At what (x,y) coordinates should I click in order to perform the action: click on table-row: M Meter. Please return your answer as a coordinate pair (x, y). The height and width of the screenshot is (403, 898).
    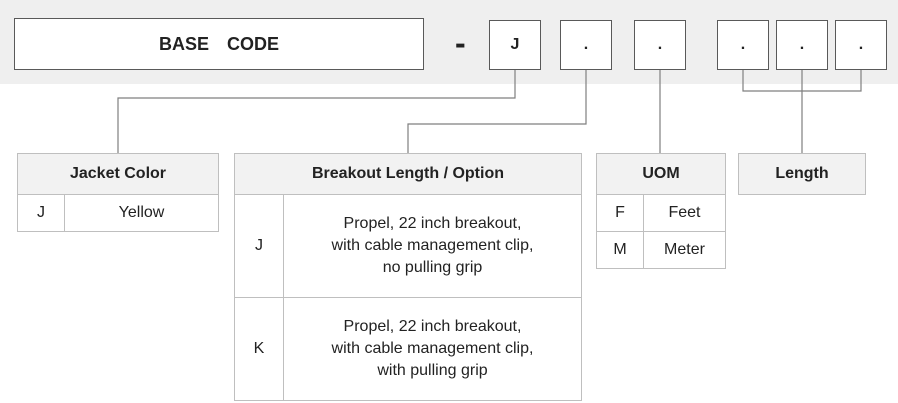
    Looking at the image, I should click on (661, 250).